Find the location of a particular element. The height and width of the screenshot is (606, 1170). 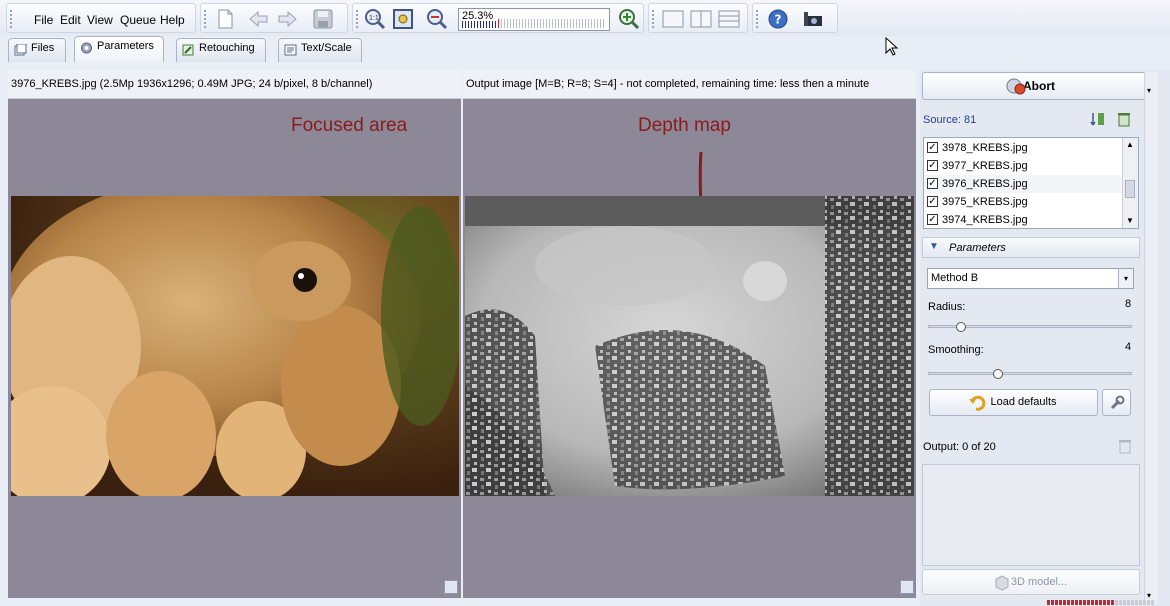

menu-view: View is located at coordinates (100, 20).